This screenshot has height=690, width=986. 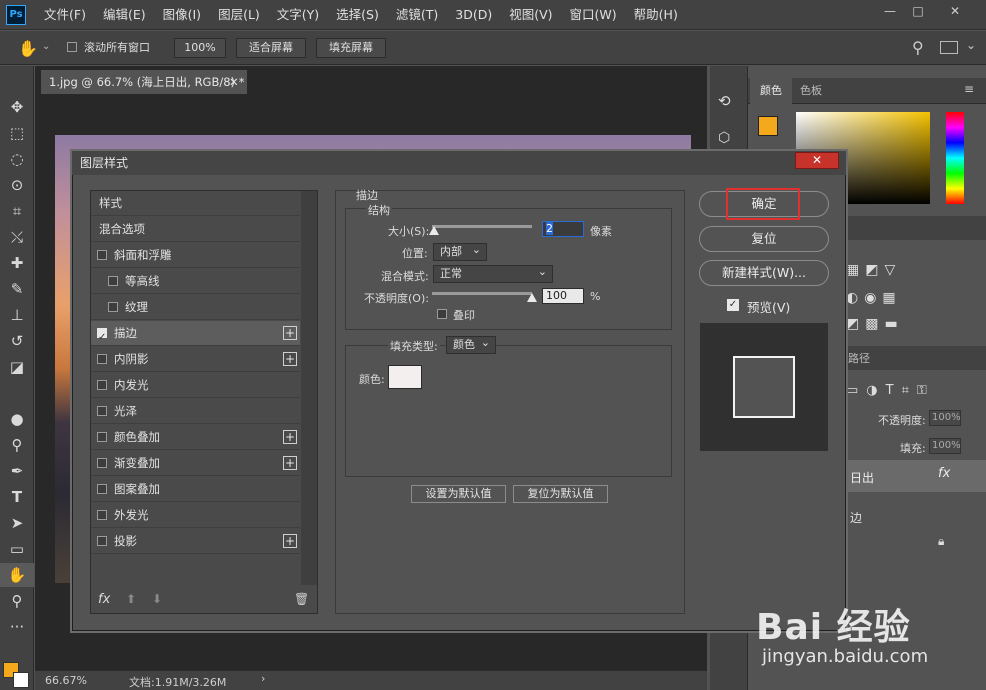 What do you see at coordinates (195, 203) in the screenshot?
I see `style-item: 样式` at bounding box center [195, 203].